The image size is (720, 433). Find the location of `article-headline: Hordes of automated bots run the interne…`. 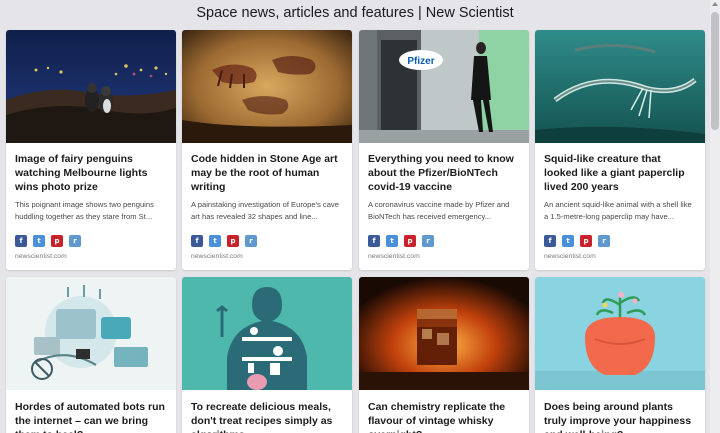

article-headline: Hordes of automated bots run the interne… is located at coordinates (91, 411).